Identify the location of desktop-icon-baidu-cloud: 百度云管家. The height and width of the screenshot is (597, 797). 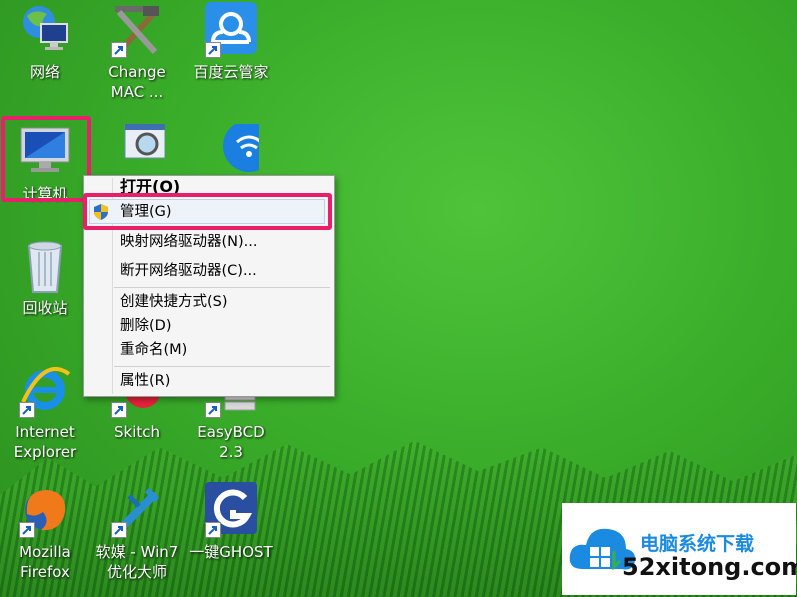
(231, 42).